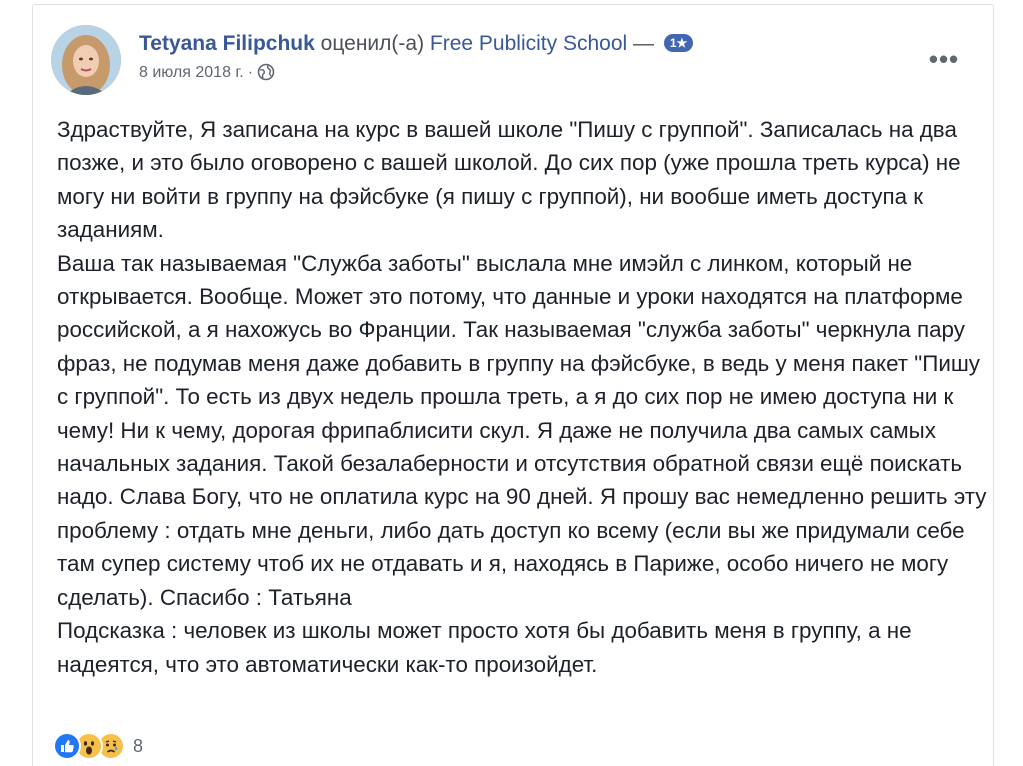 This screenshot has height=766, width=1023. What do you see at coordinates (191, 72) in the screenshot?
I see `post-date-link: 8 июля 2018 г.` at bounding box center [191, 72].